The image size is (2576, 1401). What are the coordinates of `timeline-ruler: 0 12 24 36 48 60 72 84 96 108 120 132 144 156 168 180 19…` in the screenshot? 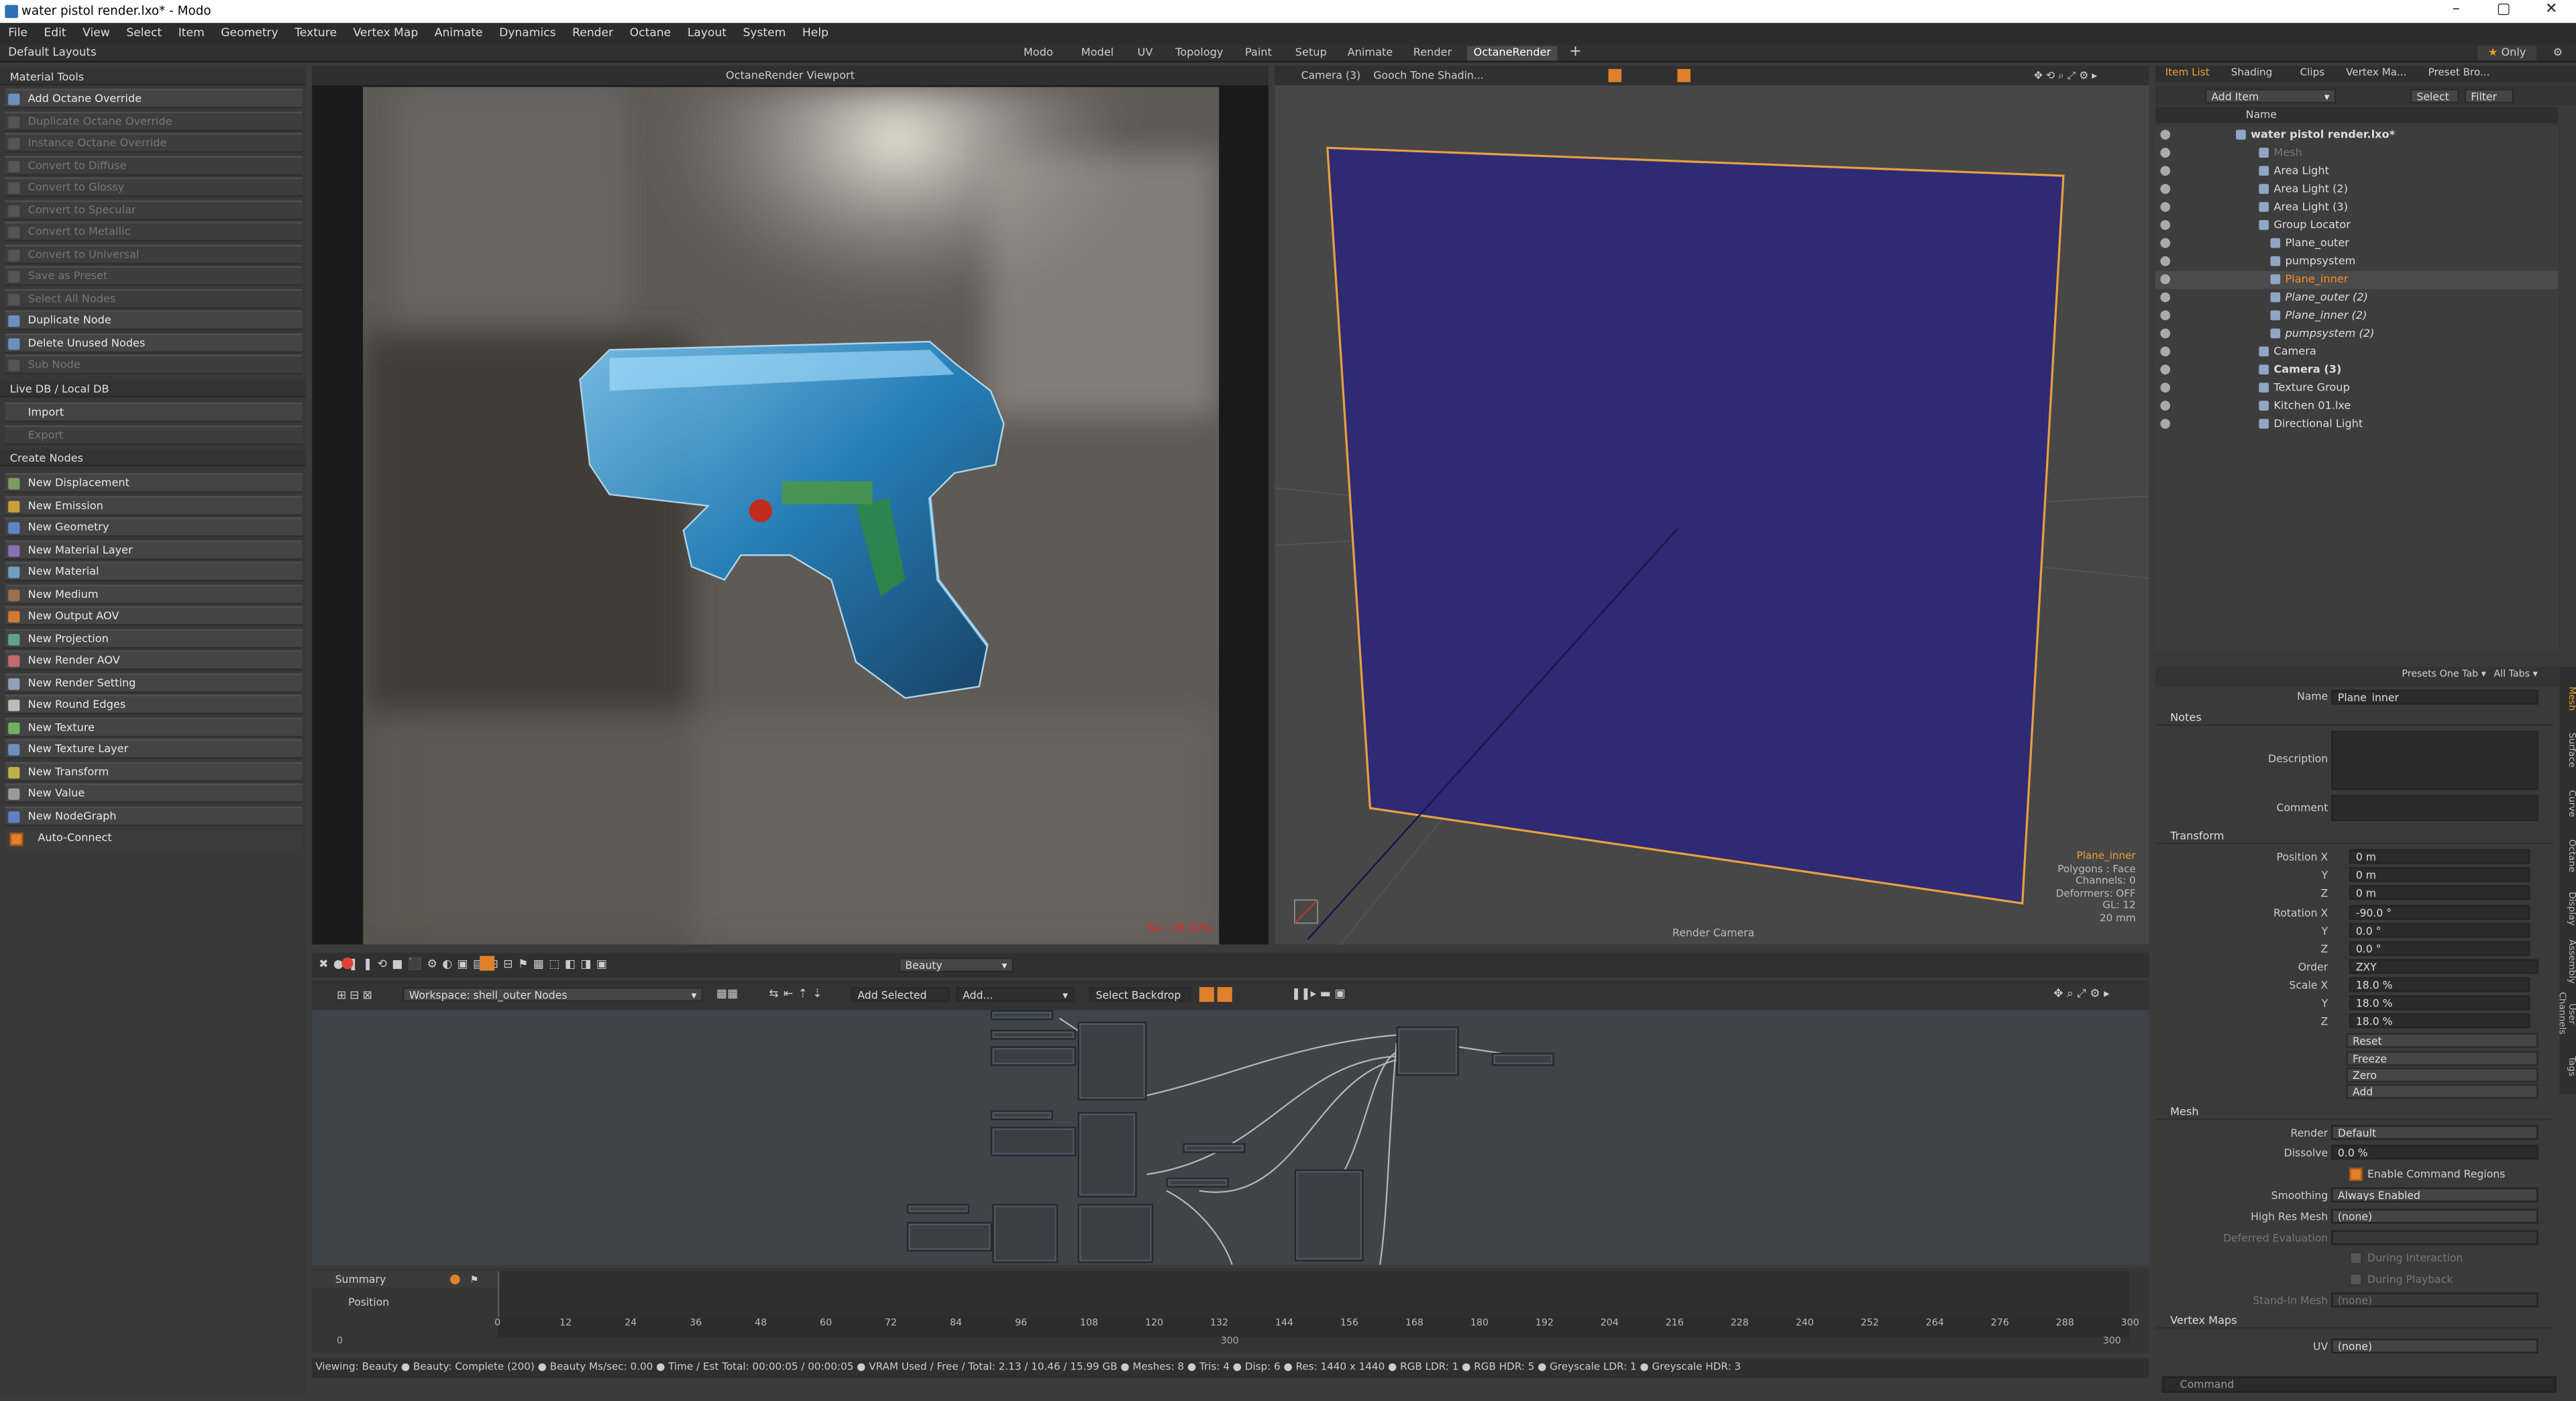 It's located at (1316, 1327).